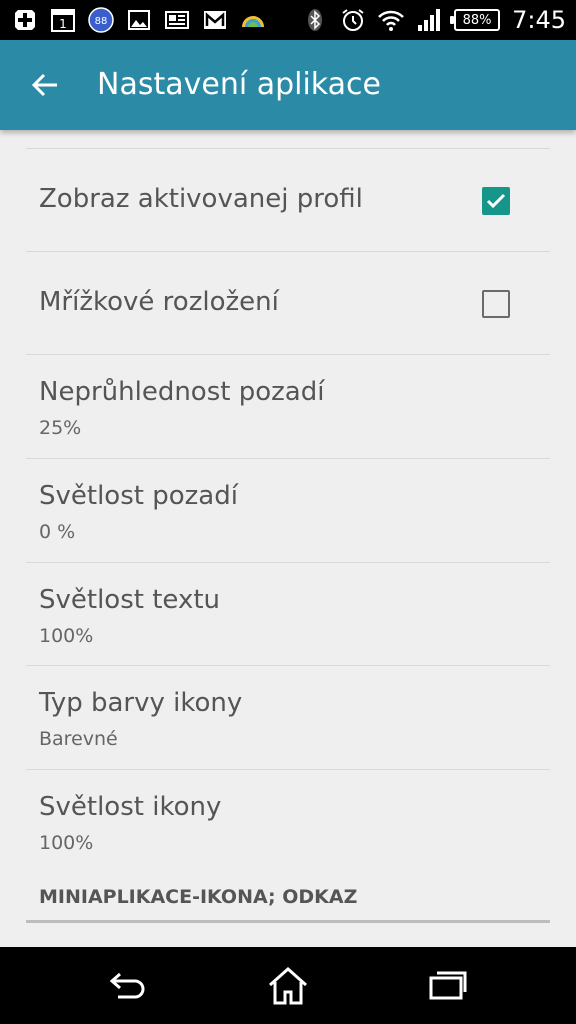  Describe the element at coordinates (475, 20) in the screenshot. I see `battery-indicator: 88%` at that location.